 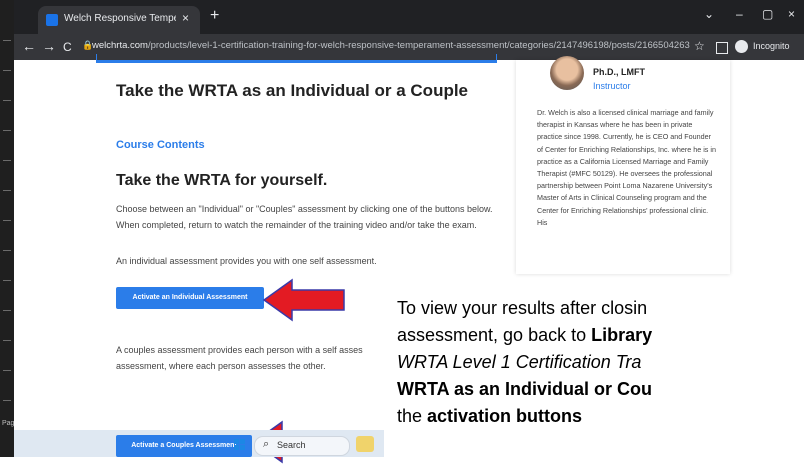 What do you see at coordinates (496, 58) in the screenshot?
I see `video-frame-edge-right` at bounding box center [496, 58].